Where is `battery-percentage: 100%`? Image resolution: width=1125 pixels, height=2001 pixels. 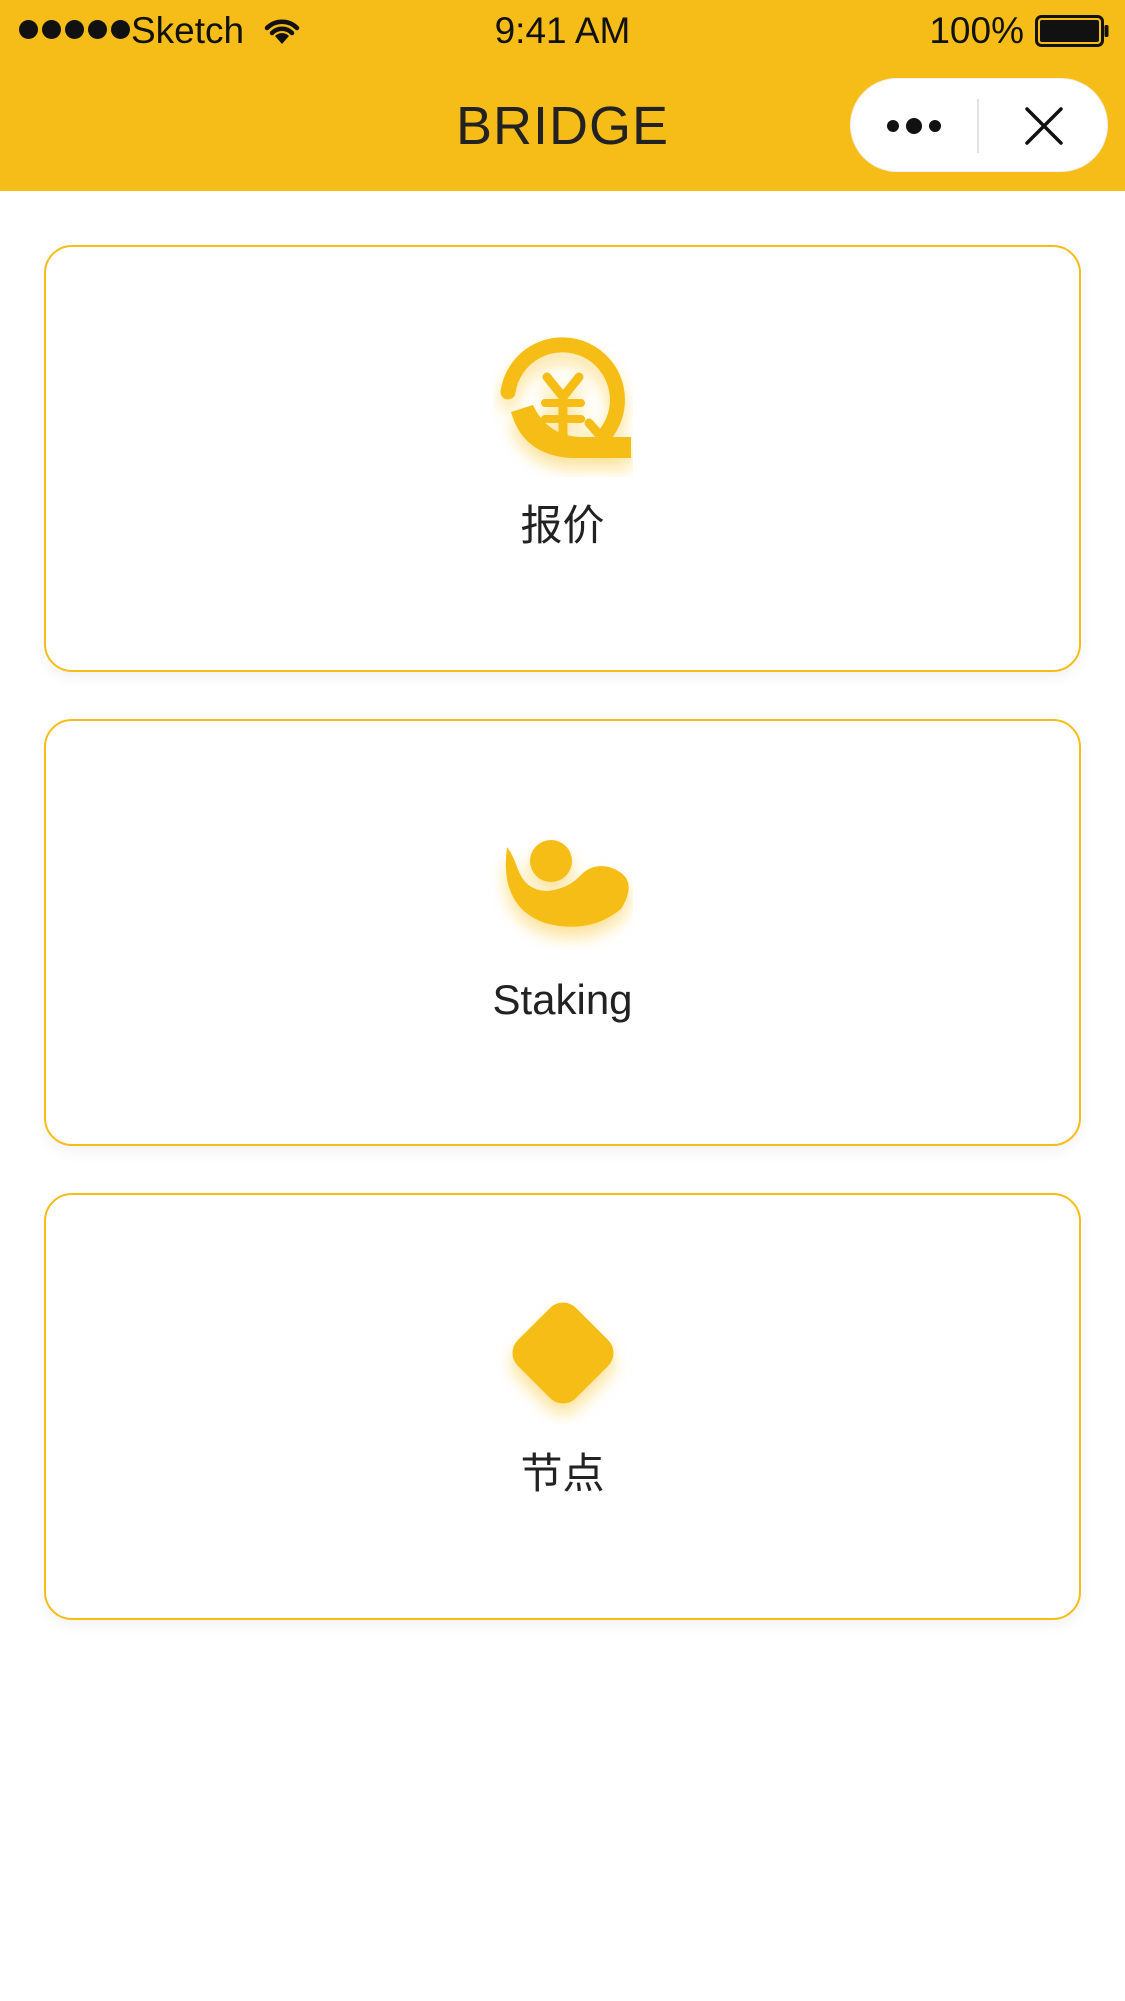
battery-percentage: 100% is located at coordinates (976, 30).